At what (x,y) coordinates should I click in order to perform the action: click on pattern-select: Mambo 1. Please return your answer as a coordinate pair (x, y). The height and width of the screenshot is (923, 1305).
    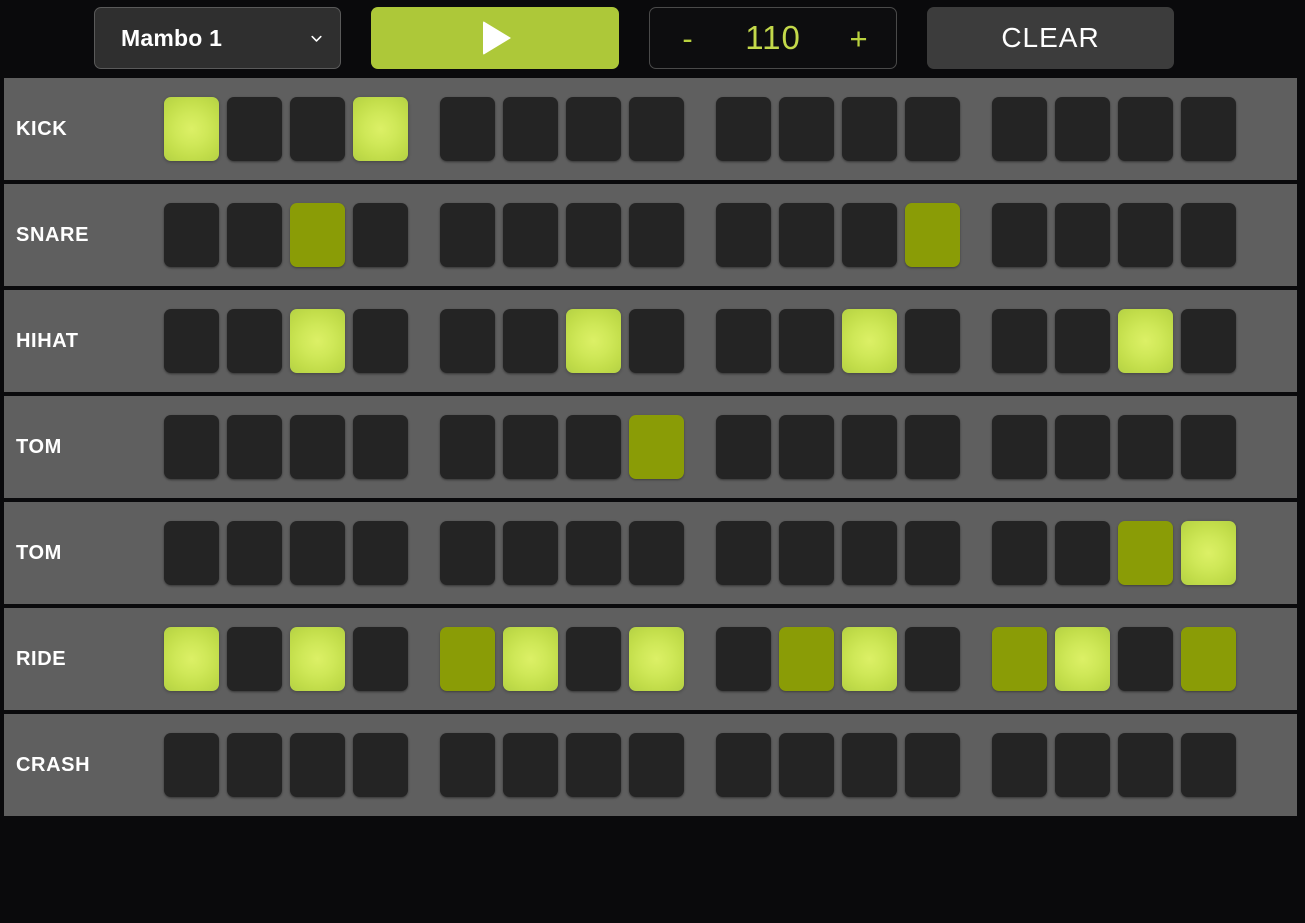
    Looking at the image, I should click on (217, 38).